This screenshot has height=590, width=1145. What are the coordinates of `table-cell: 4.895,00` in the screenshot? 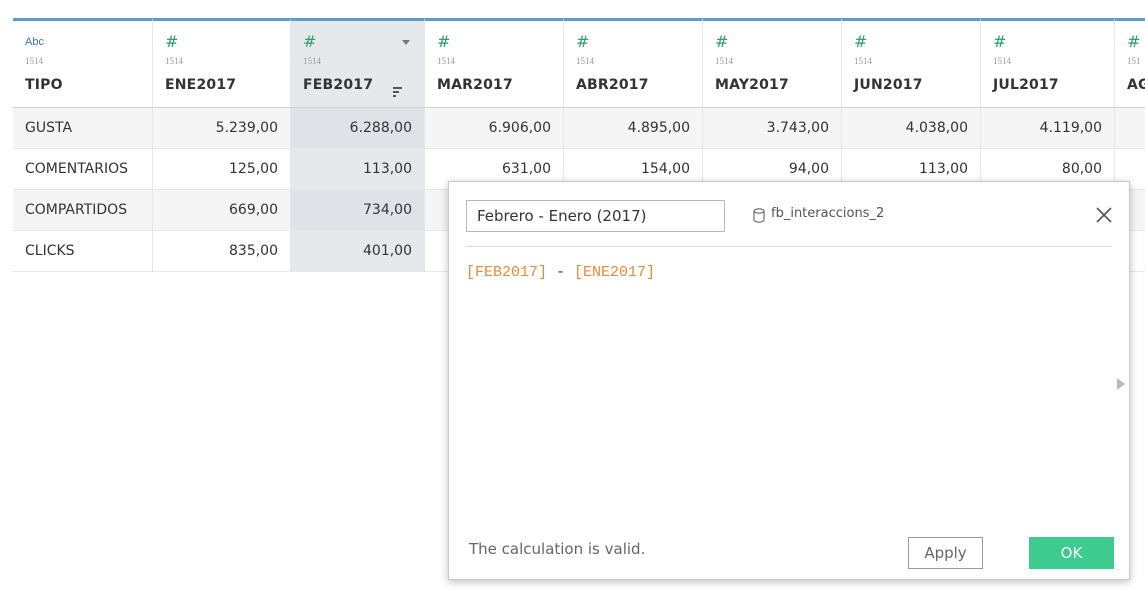 It's located at (633, 128).